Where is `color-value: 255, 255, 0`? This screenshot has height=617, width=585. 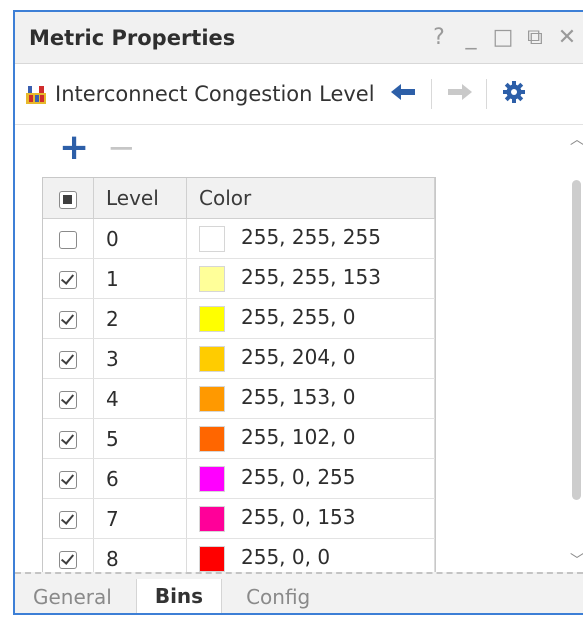
color-value: 255, 255, 0 is located at coordinates (298, 317).